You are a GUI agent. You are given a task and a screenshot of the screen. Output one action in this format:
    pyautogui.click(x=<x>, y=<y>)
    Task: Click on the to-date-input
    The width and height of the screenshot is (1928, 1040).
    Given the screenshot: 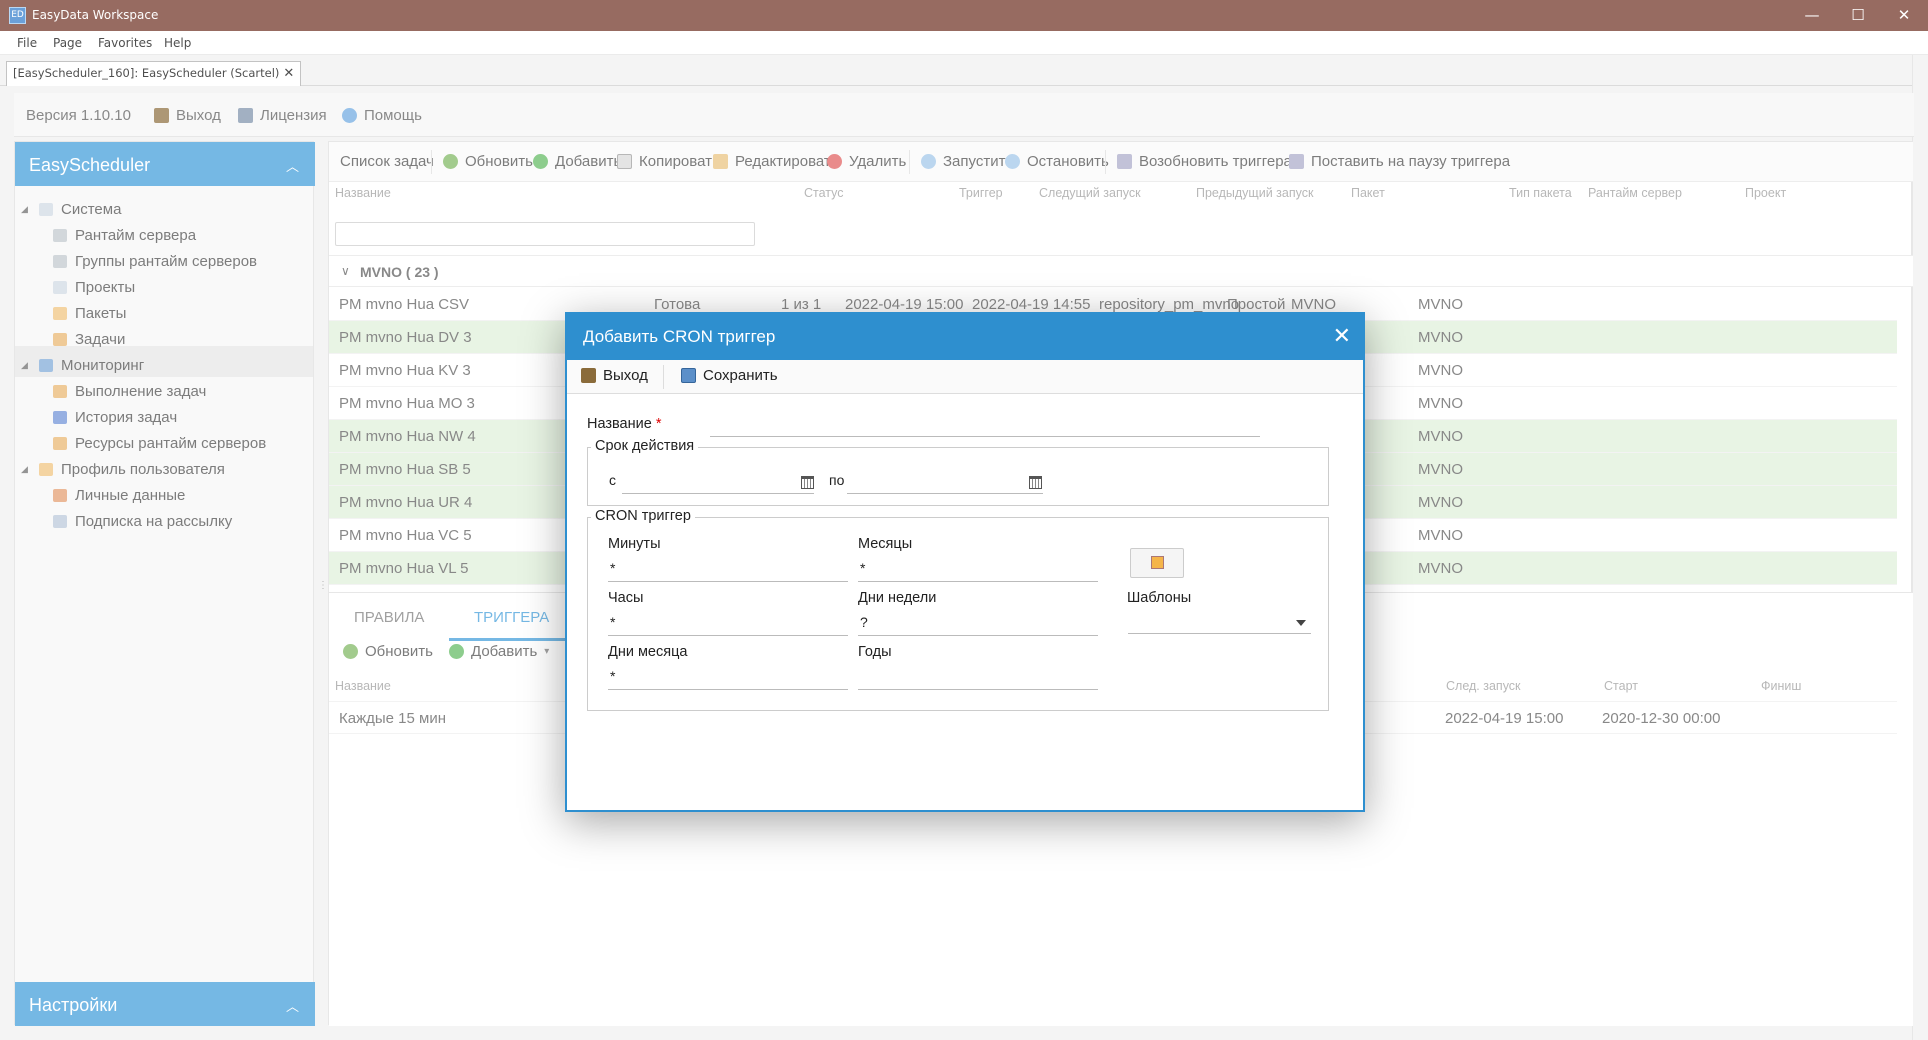 What is the action you would take?
    pyautogui.click(x=945, y=493)
    